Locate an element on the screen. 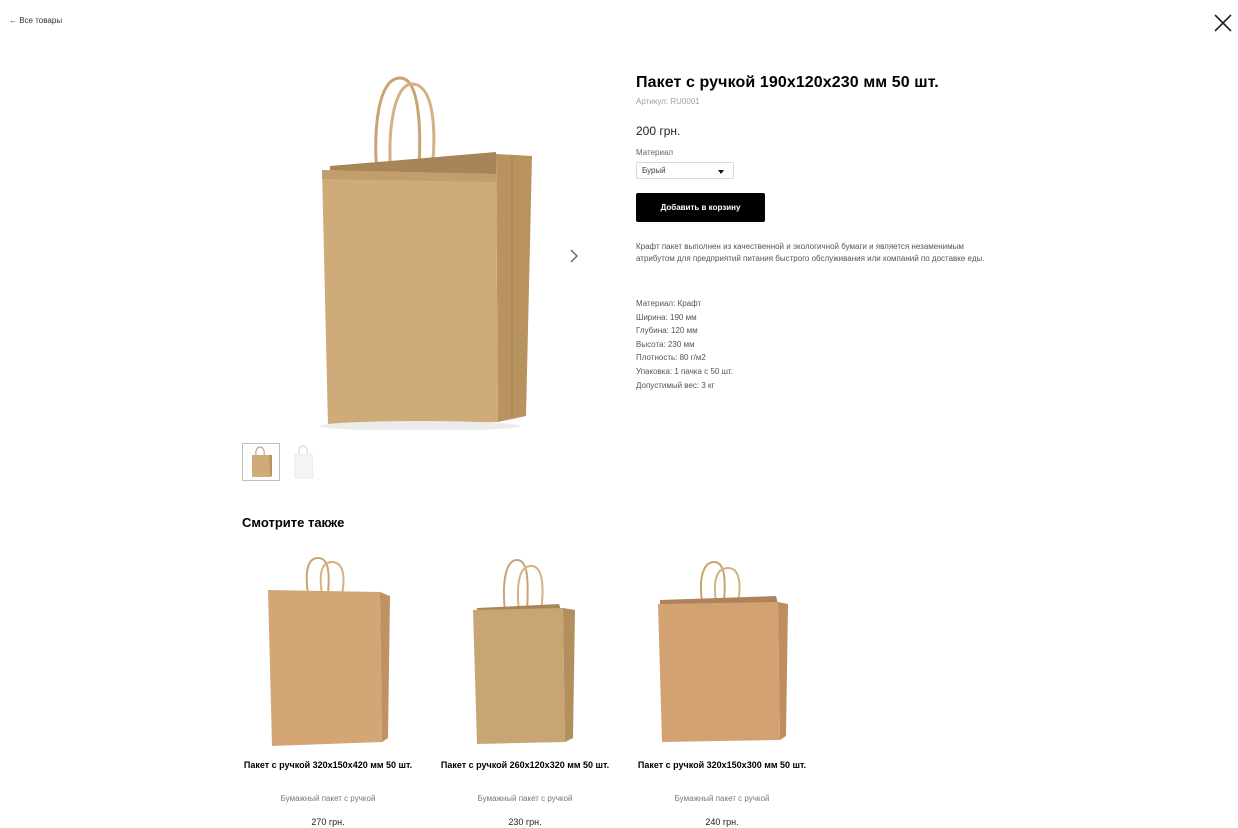  close-button is located at coordinates (1223, 23).